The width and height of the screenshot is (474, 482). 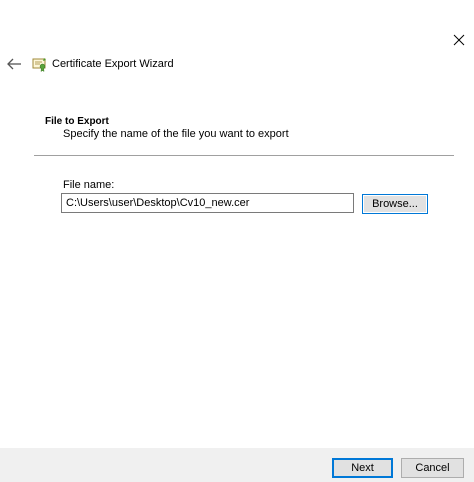 What do you see at coordinates (77, 121) in the screenshot?
I see `section-title: File to Export` at bounding box center [77, 121].